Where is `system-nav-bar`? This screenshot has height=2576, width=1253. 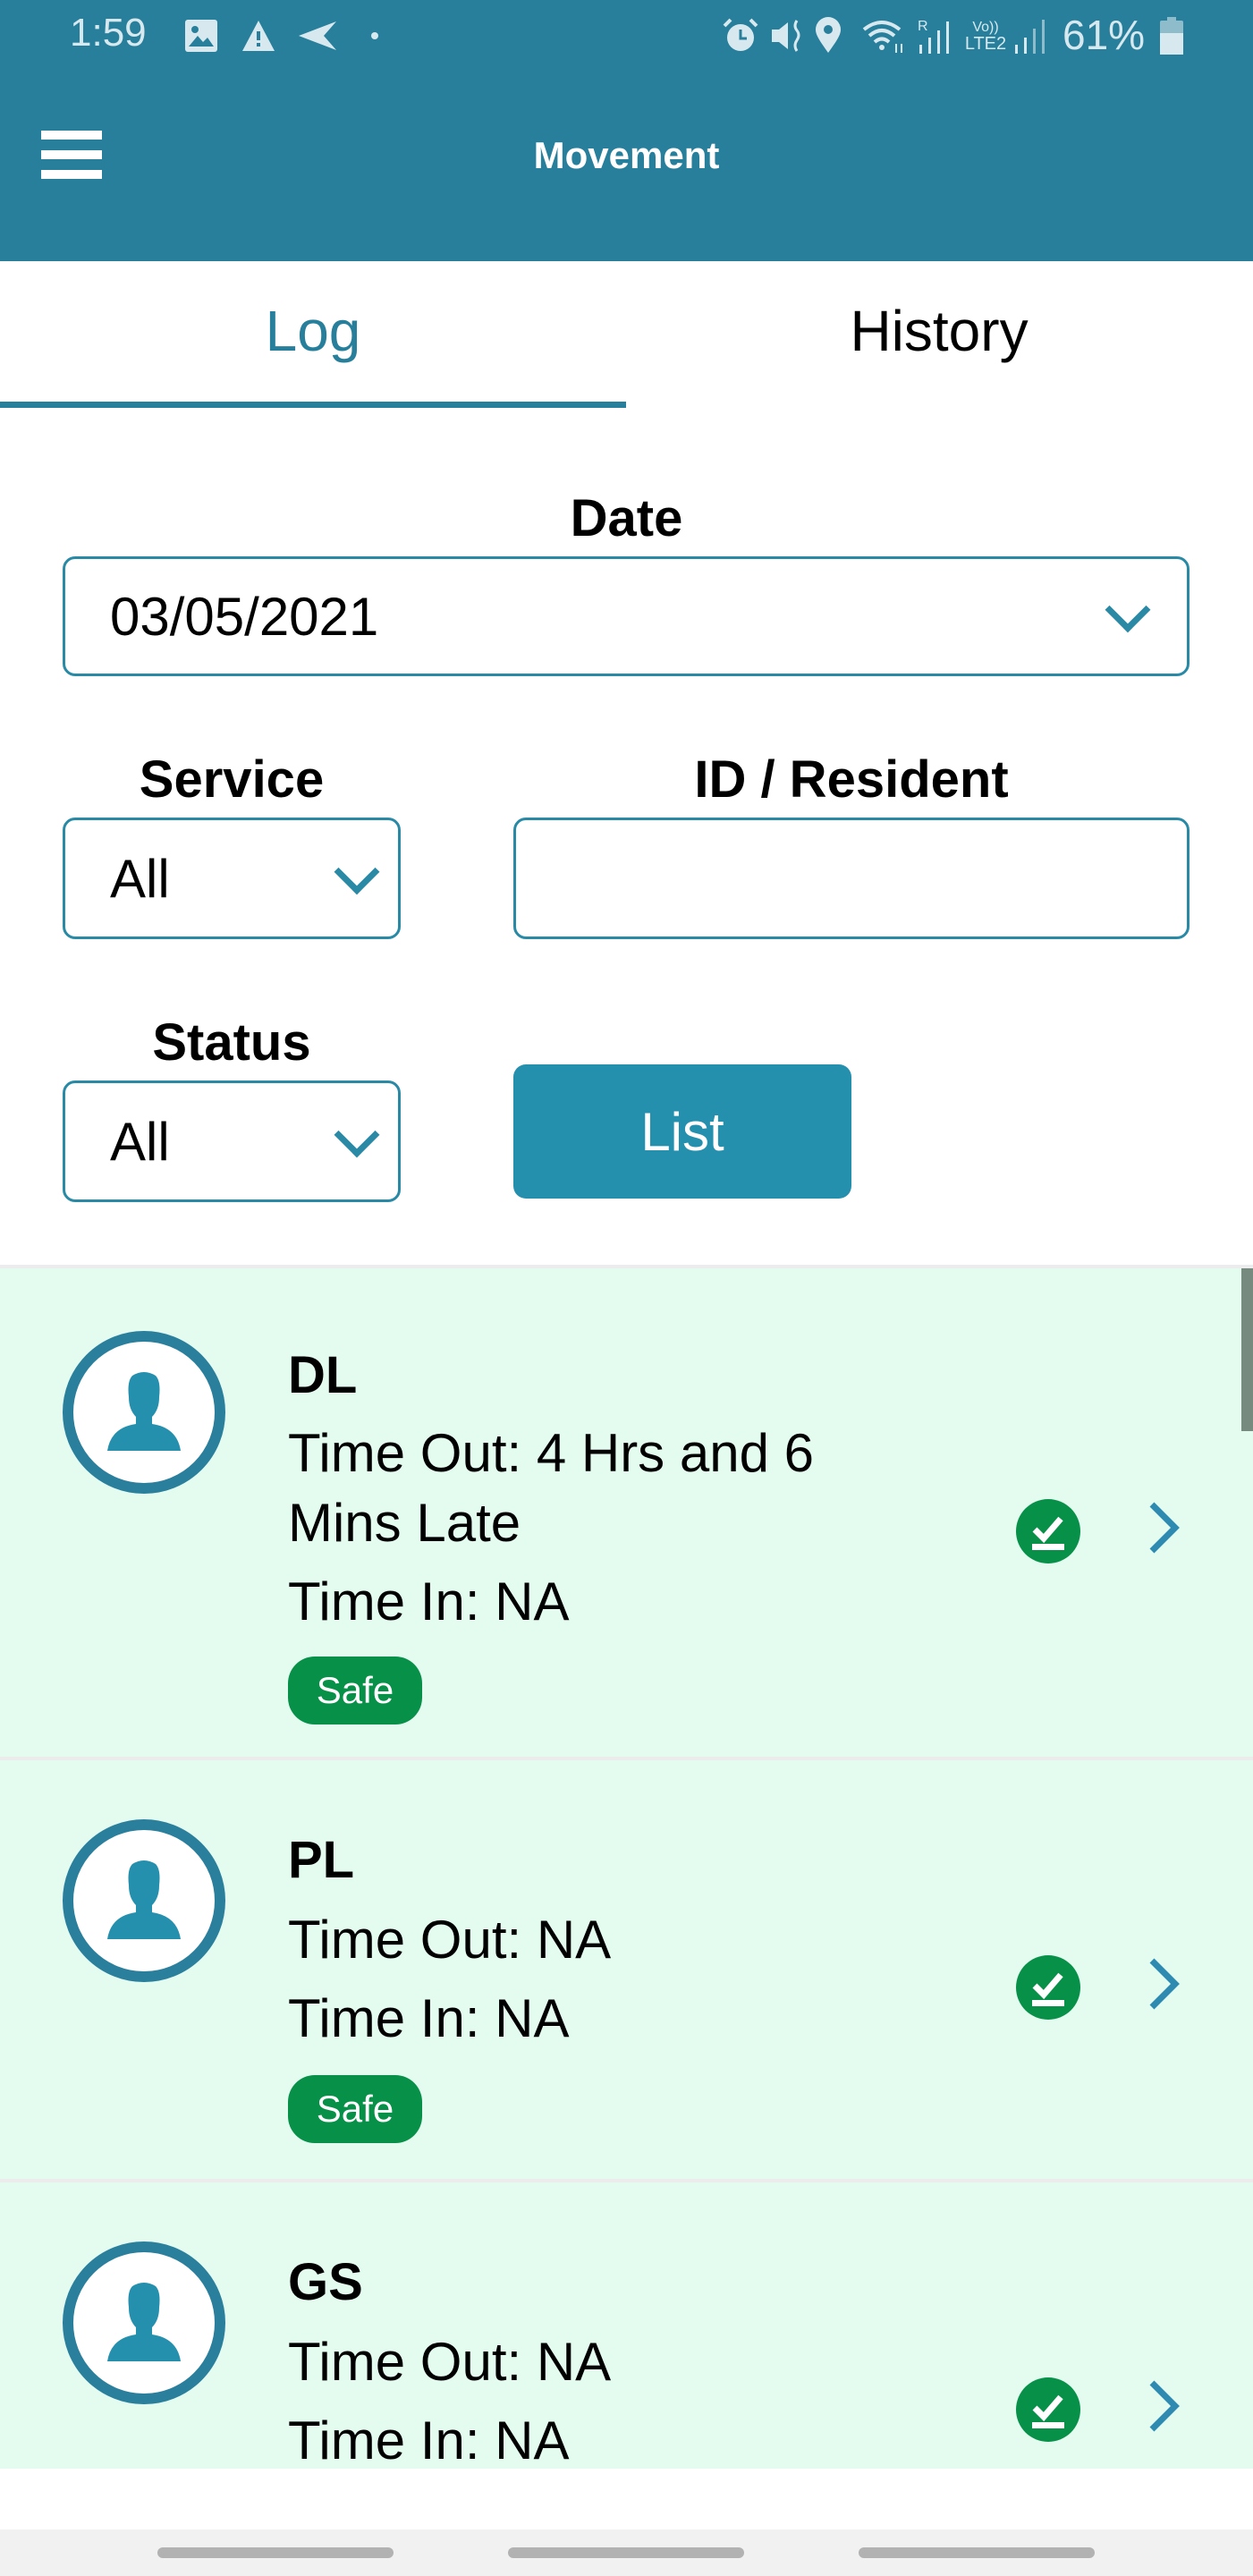 system-nav-bar is located at coordinates (626, 2552).